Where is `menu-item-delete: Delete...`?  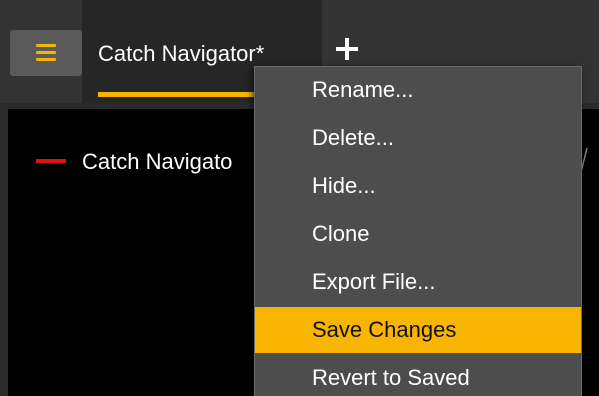 menu-item-delete: Delete... is located at coordinates (418, 138).